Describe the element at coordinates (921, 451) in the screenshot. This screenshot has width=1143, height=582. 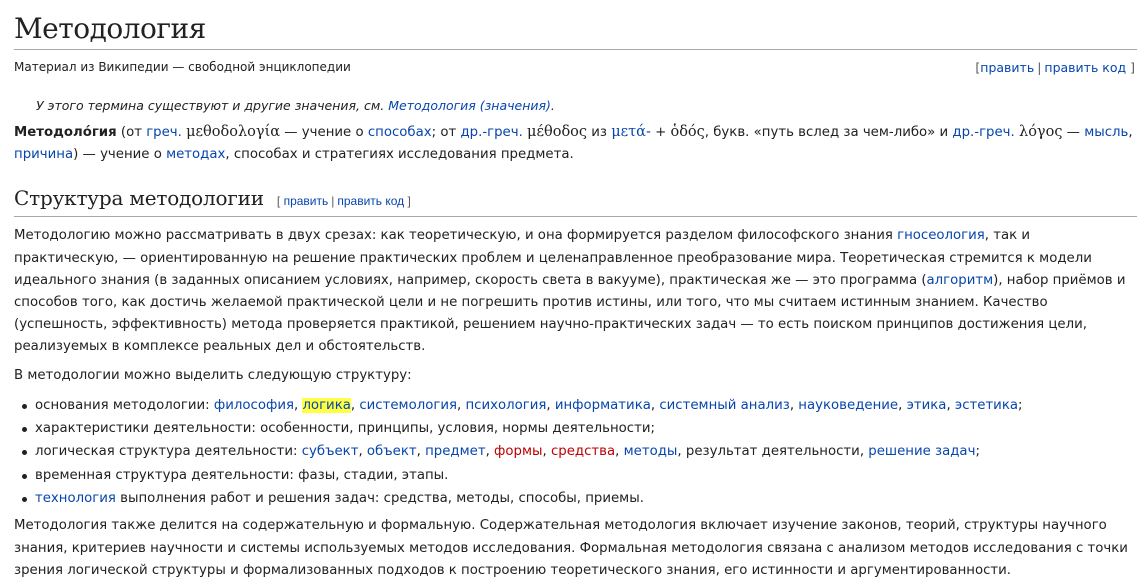
I see `link-reshenie-zadach: решение задач` at that location.